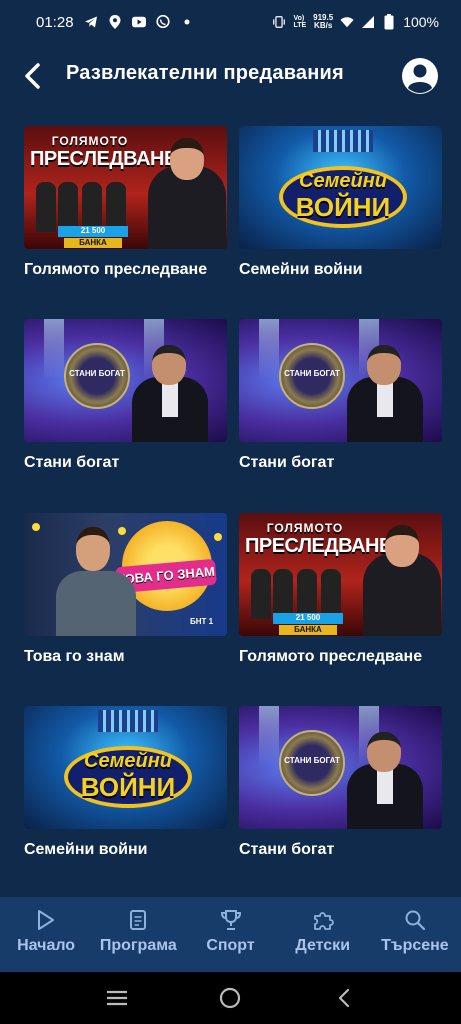 The height and width of the screenshot is (1024, 461). I want to click on network-speed: 919.5 KB/s, so click(323, 21).